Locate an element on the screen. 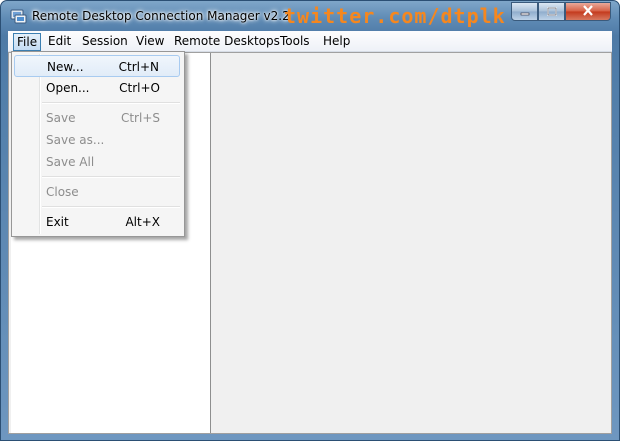 The image size is (620, 441). app-icon is located at coordinates (18, 16).